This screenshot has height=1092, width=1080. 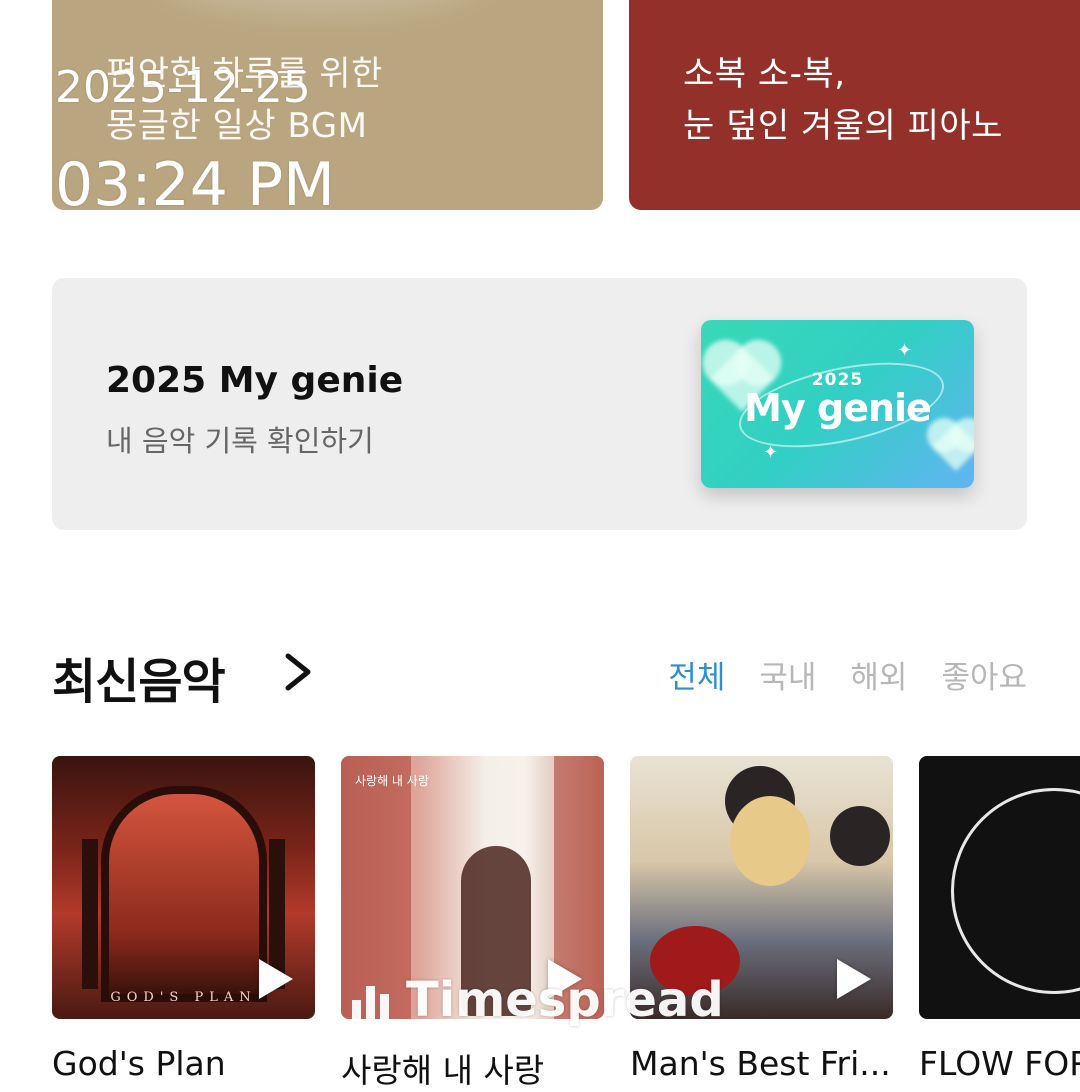 I want to click on album-title: God's Plan, so click(x=139, y=1063).